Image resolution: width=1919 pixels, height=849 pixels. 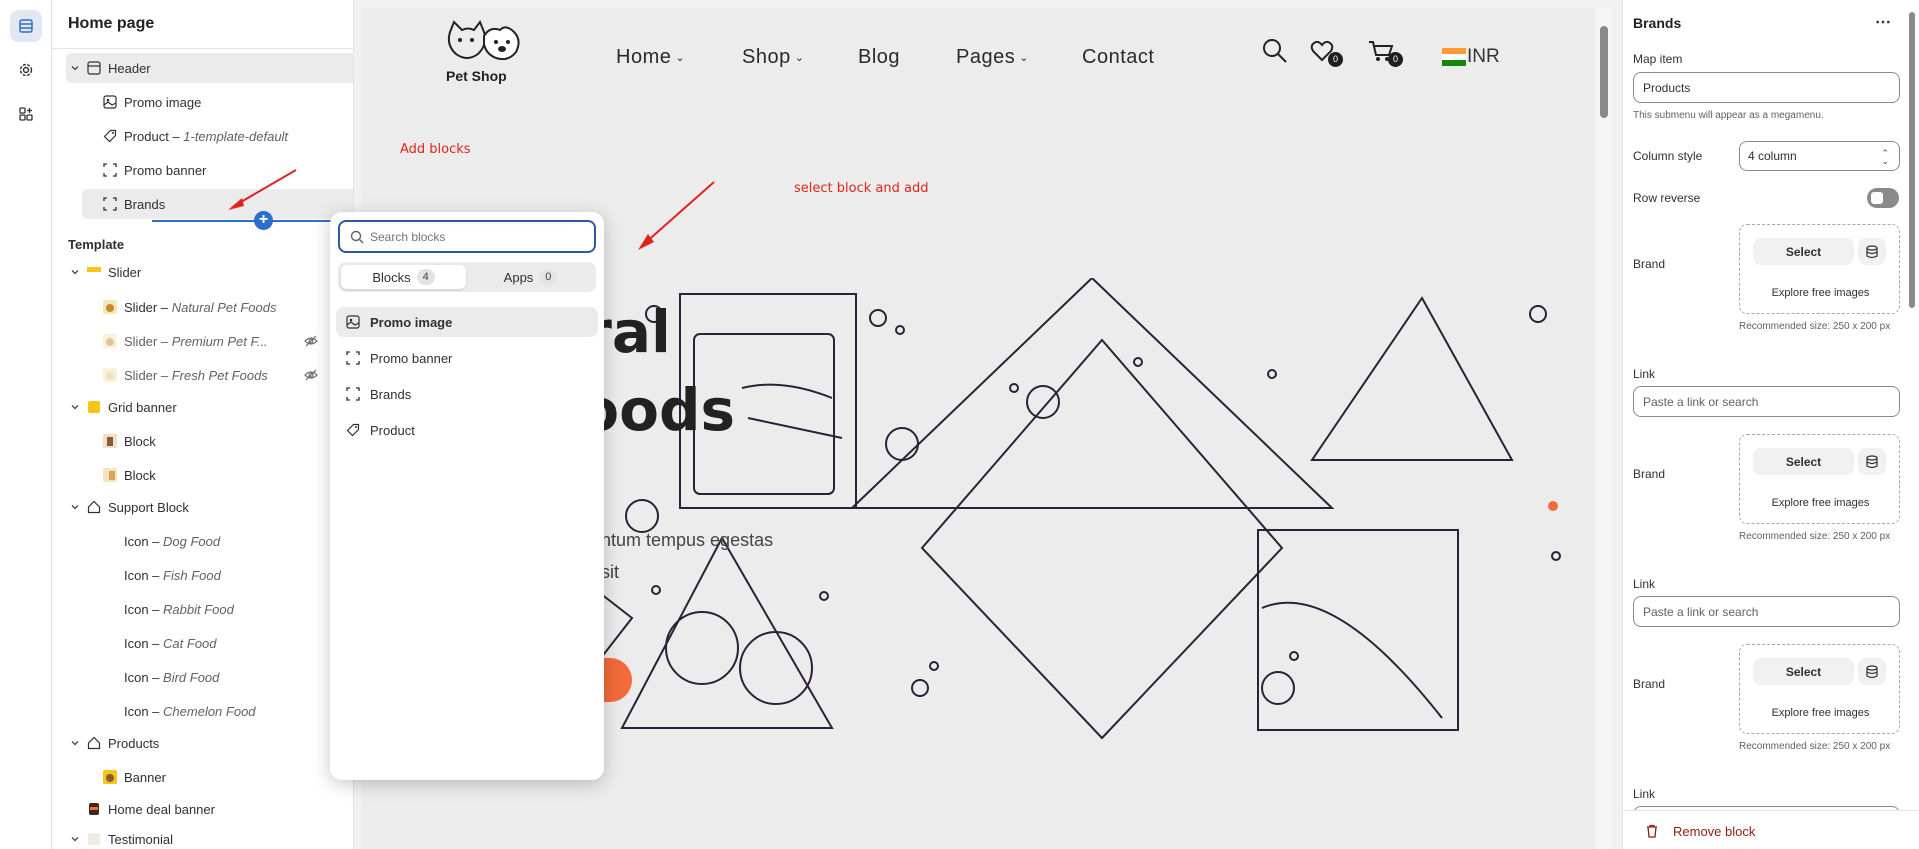 What do you see at coordinates (96, 244) in the screenshot?
I see `template-heading: Template` at bounding box center [96, 244].